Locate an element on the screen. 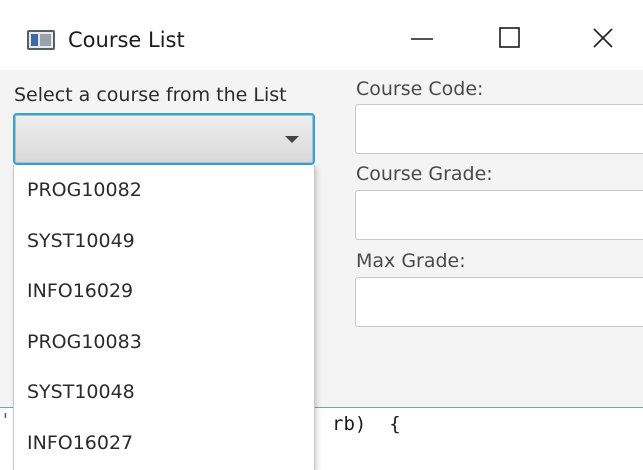  title-bar: Course List is located at coordinates (321, 35).